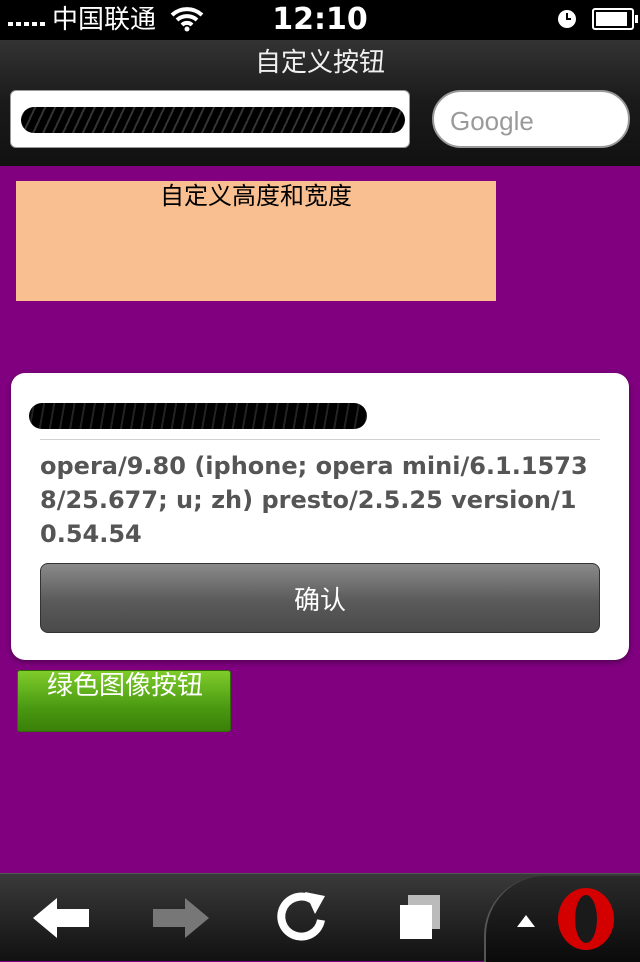 The width and height of the screenshot is (640, 962). I want to click on browser-header: 自定义按钮, so click(320, 103).